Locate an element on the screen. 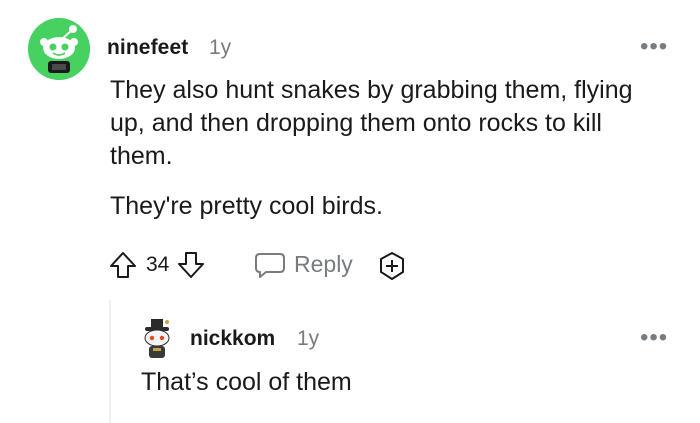 The height and width of the screenshot is (423, 700). upvote-arrow-icon is located at coordinates (123, 265).